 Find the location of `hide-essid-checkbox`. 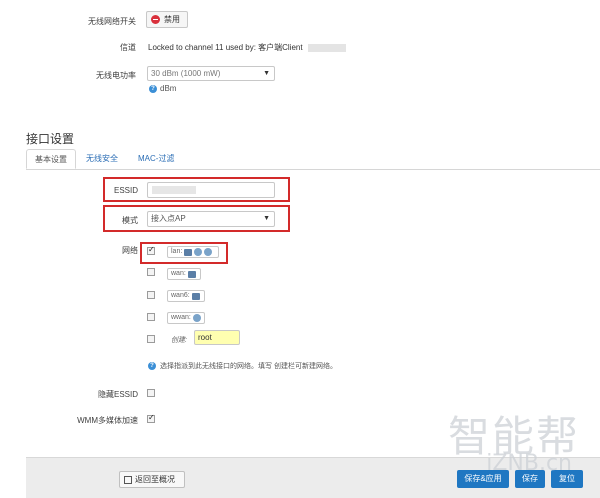

hide-essid-checkbox is located at coordinates (151, 393).